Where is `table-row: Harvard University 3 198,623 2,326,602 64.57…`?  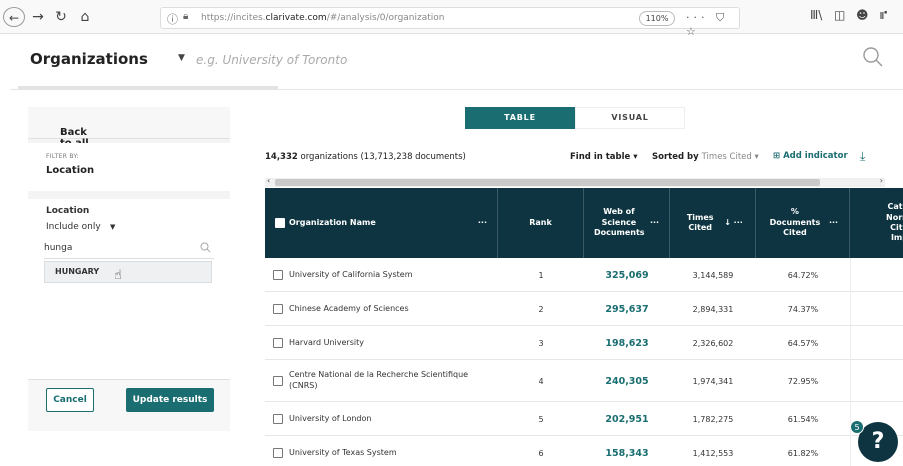
table-row: Harvard University 3 198,623 2,326,602 64.57… is located at coordinates (584, 343).